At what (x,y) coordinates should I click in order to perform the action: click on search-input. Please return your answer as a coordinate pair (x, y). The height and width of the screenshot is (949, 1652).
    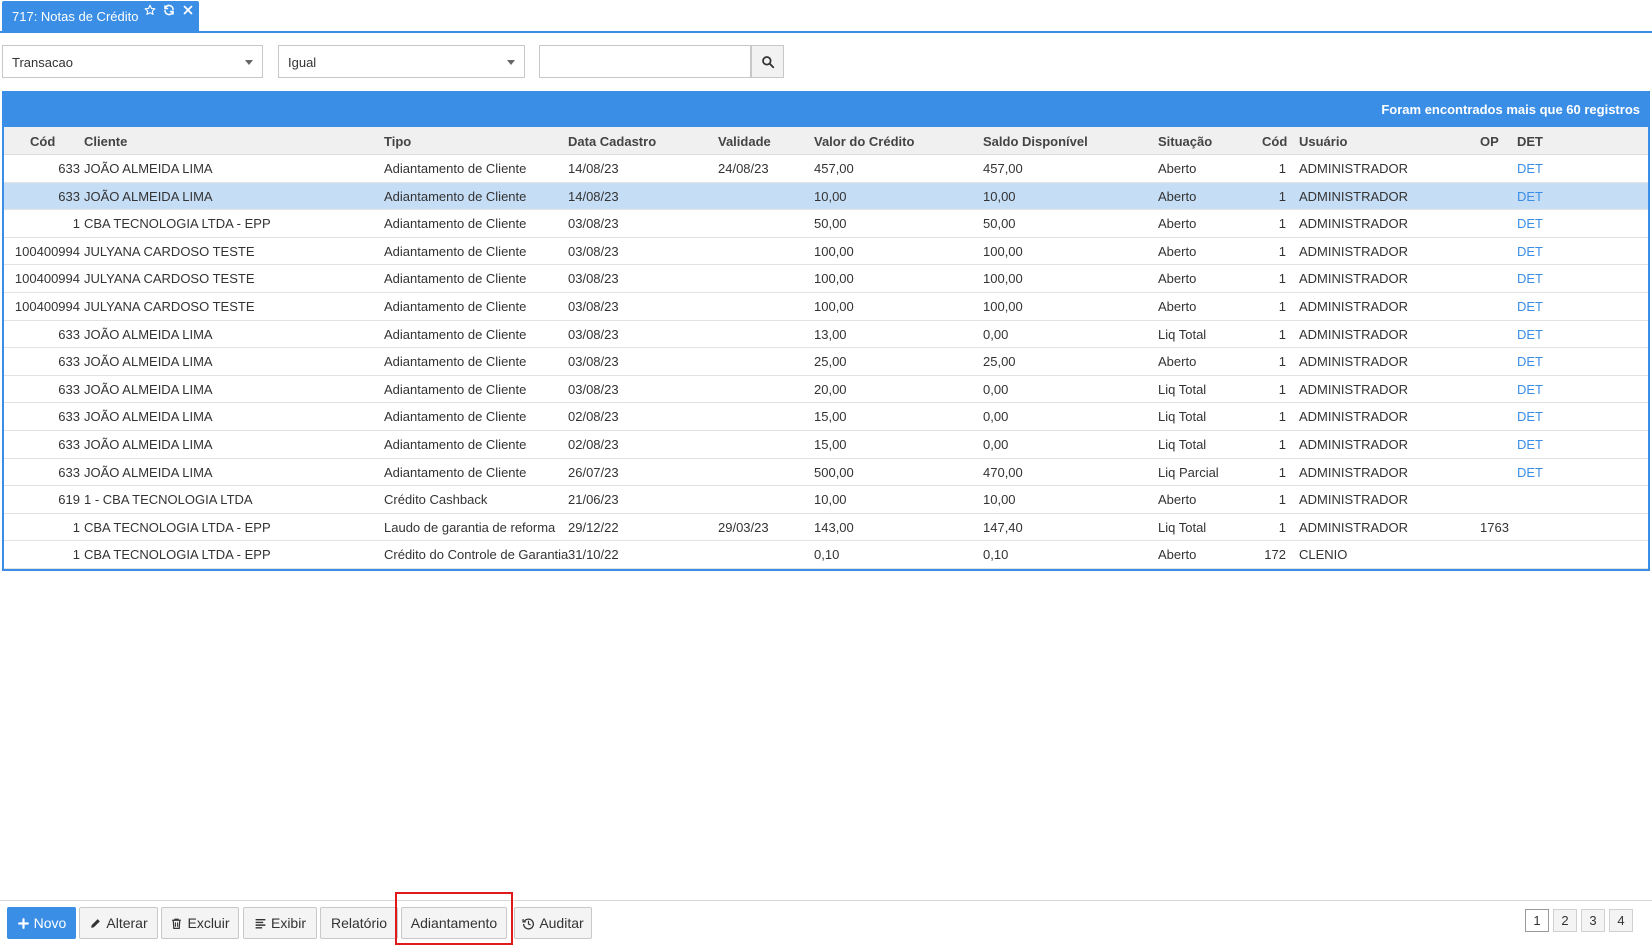
    Looking at the image, I should click on (645, 61).